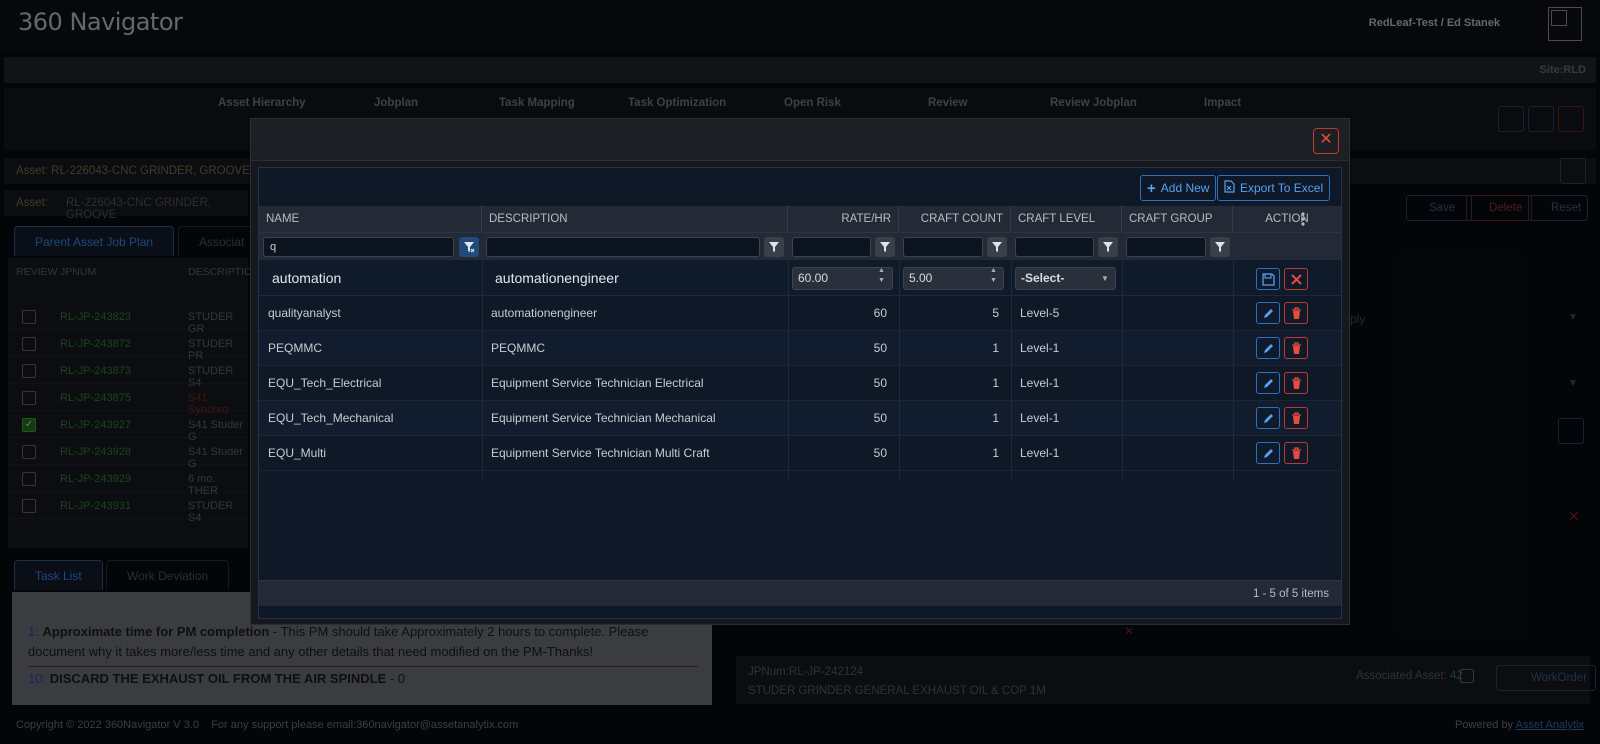 Image resolution: width=1600 pixels, height=744 pixels. Describe the element at coordinates (635, 219) in the screenshot. I see `col-description: DESCRIPTION` at that location.